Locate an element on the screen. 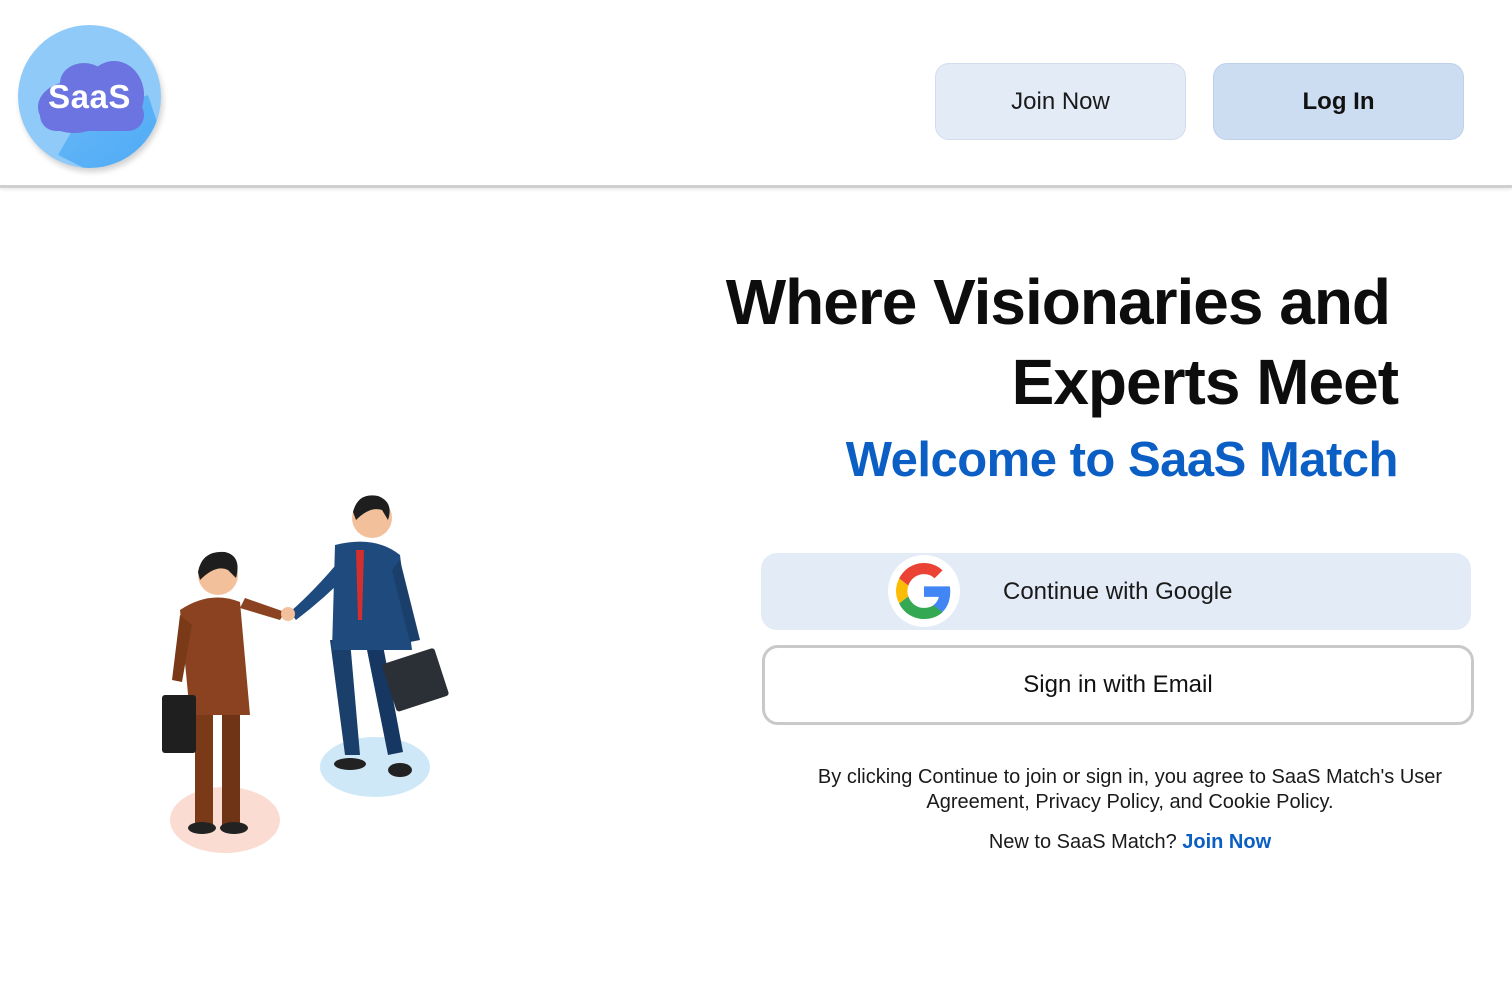  hero-heading: Where Visionaries and Experts Meet is located at coordinates (1060, 342).